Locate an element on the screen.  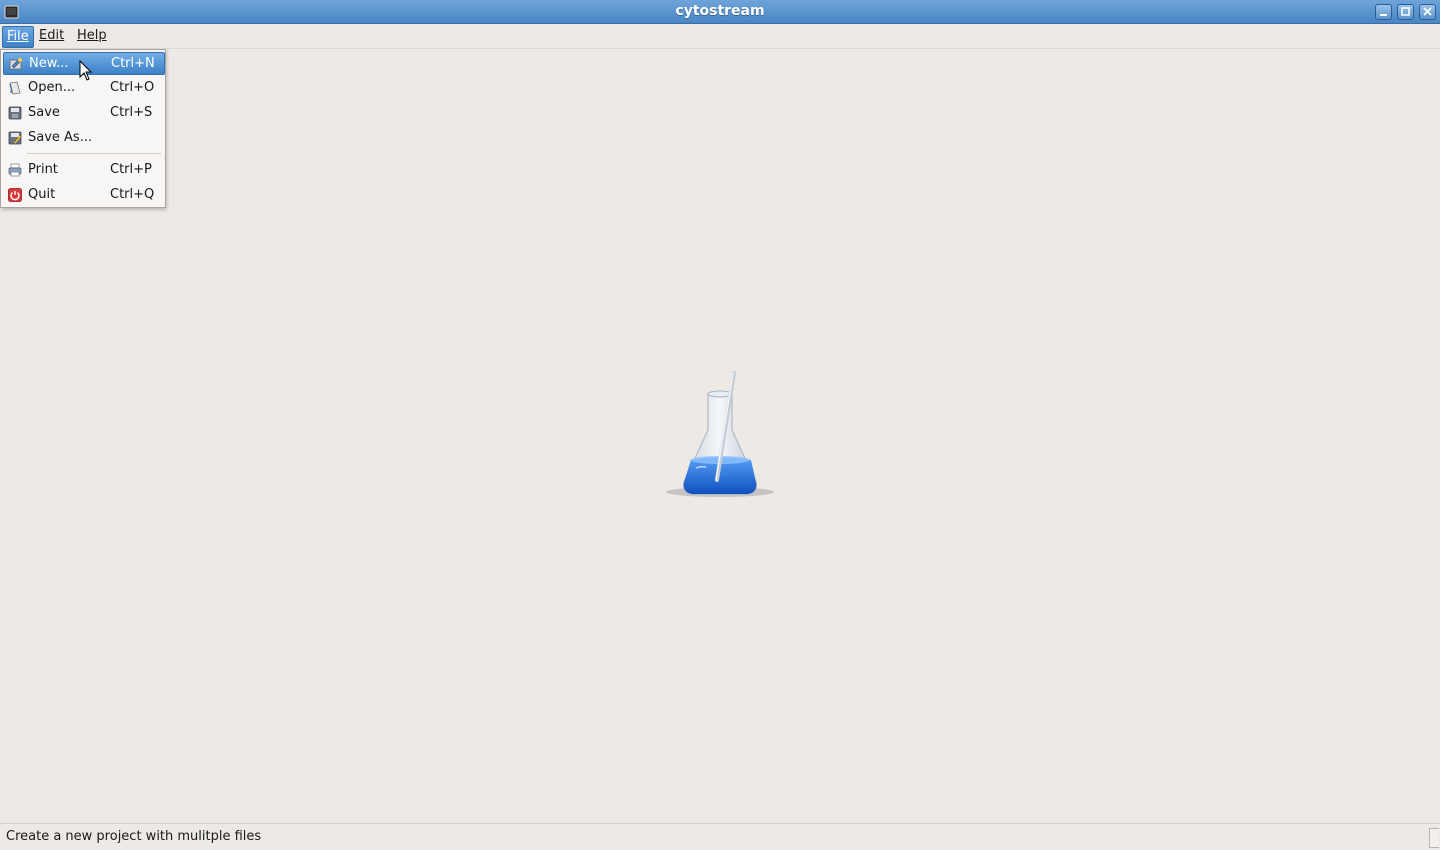
title-bar: cytostream is located at coordinates (720, 12).